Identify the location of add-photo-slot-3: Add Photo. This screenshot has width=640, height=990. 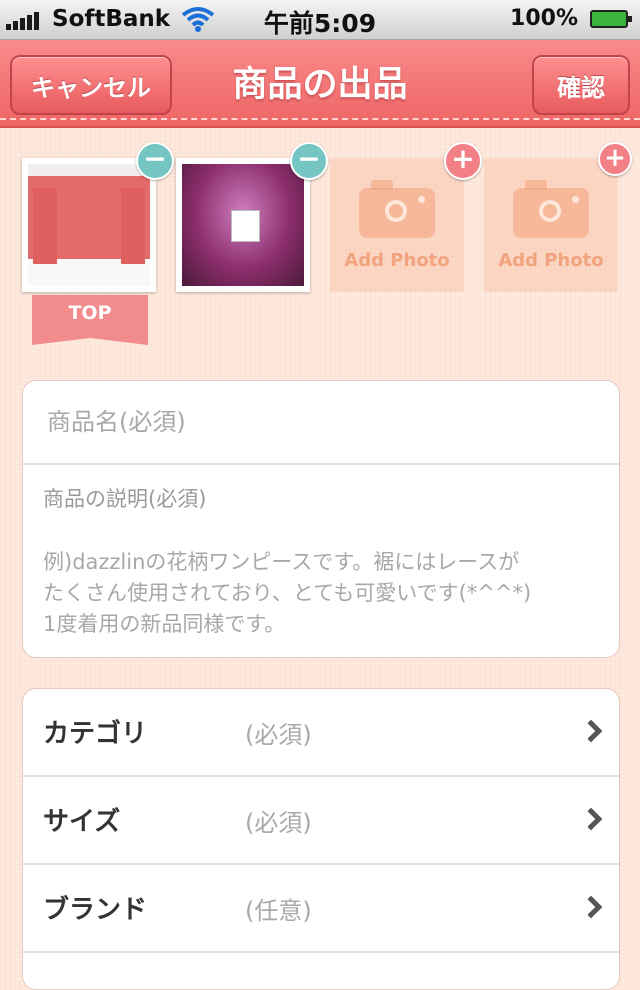
(397, 225).